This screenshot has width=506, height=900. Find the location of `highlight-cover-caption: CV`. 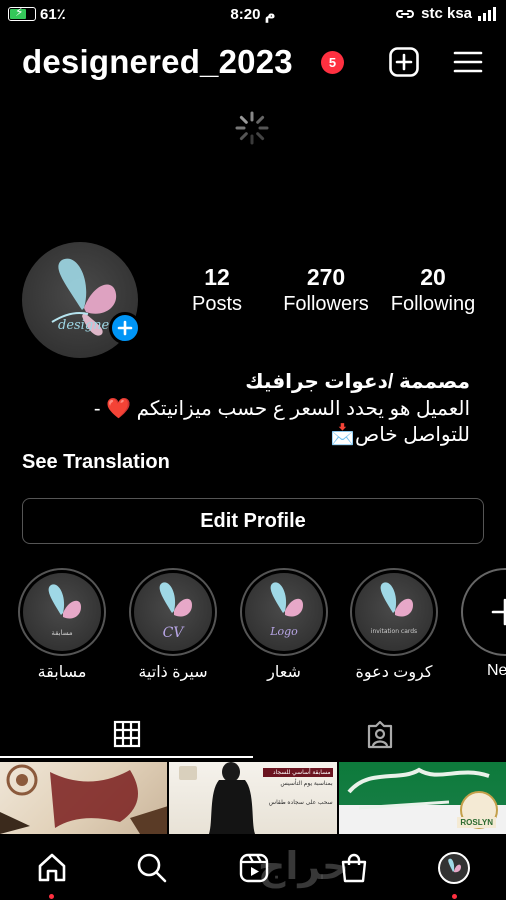

highlight-cover-caption: CV is located at coordinates (174, 633).